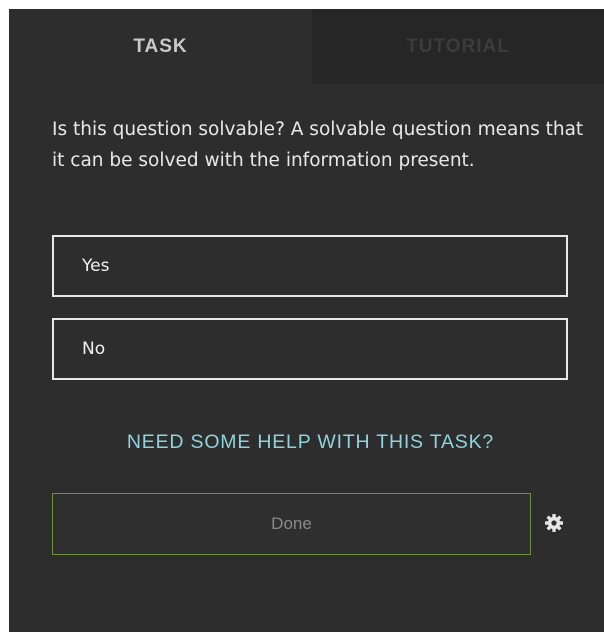  I want to click on option-yes: Yes, so click(310, 266).